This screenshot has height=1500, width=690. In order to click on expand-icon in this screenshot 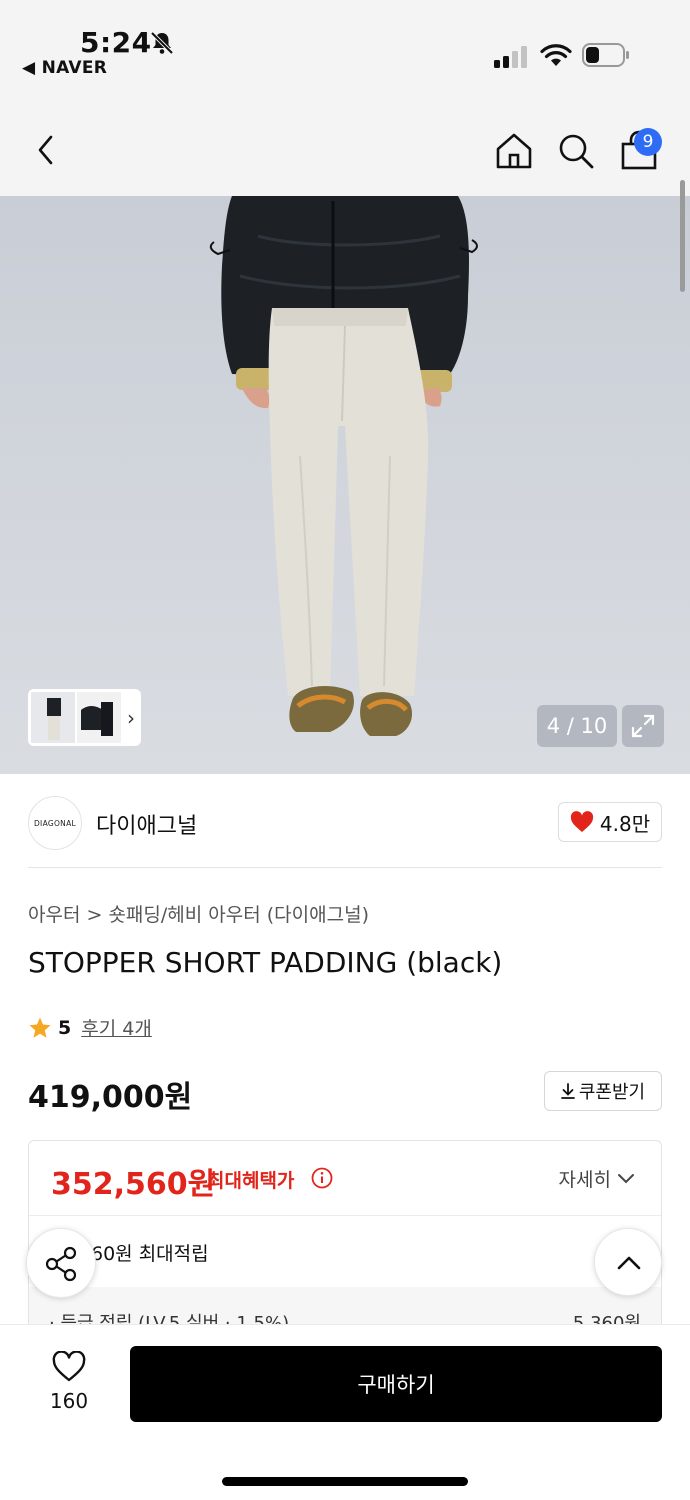, I will do `click(643, 726)`.